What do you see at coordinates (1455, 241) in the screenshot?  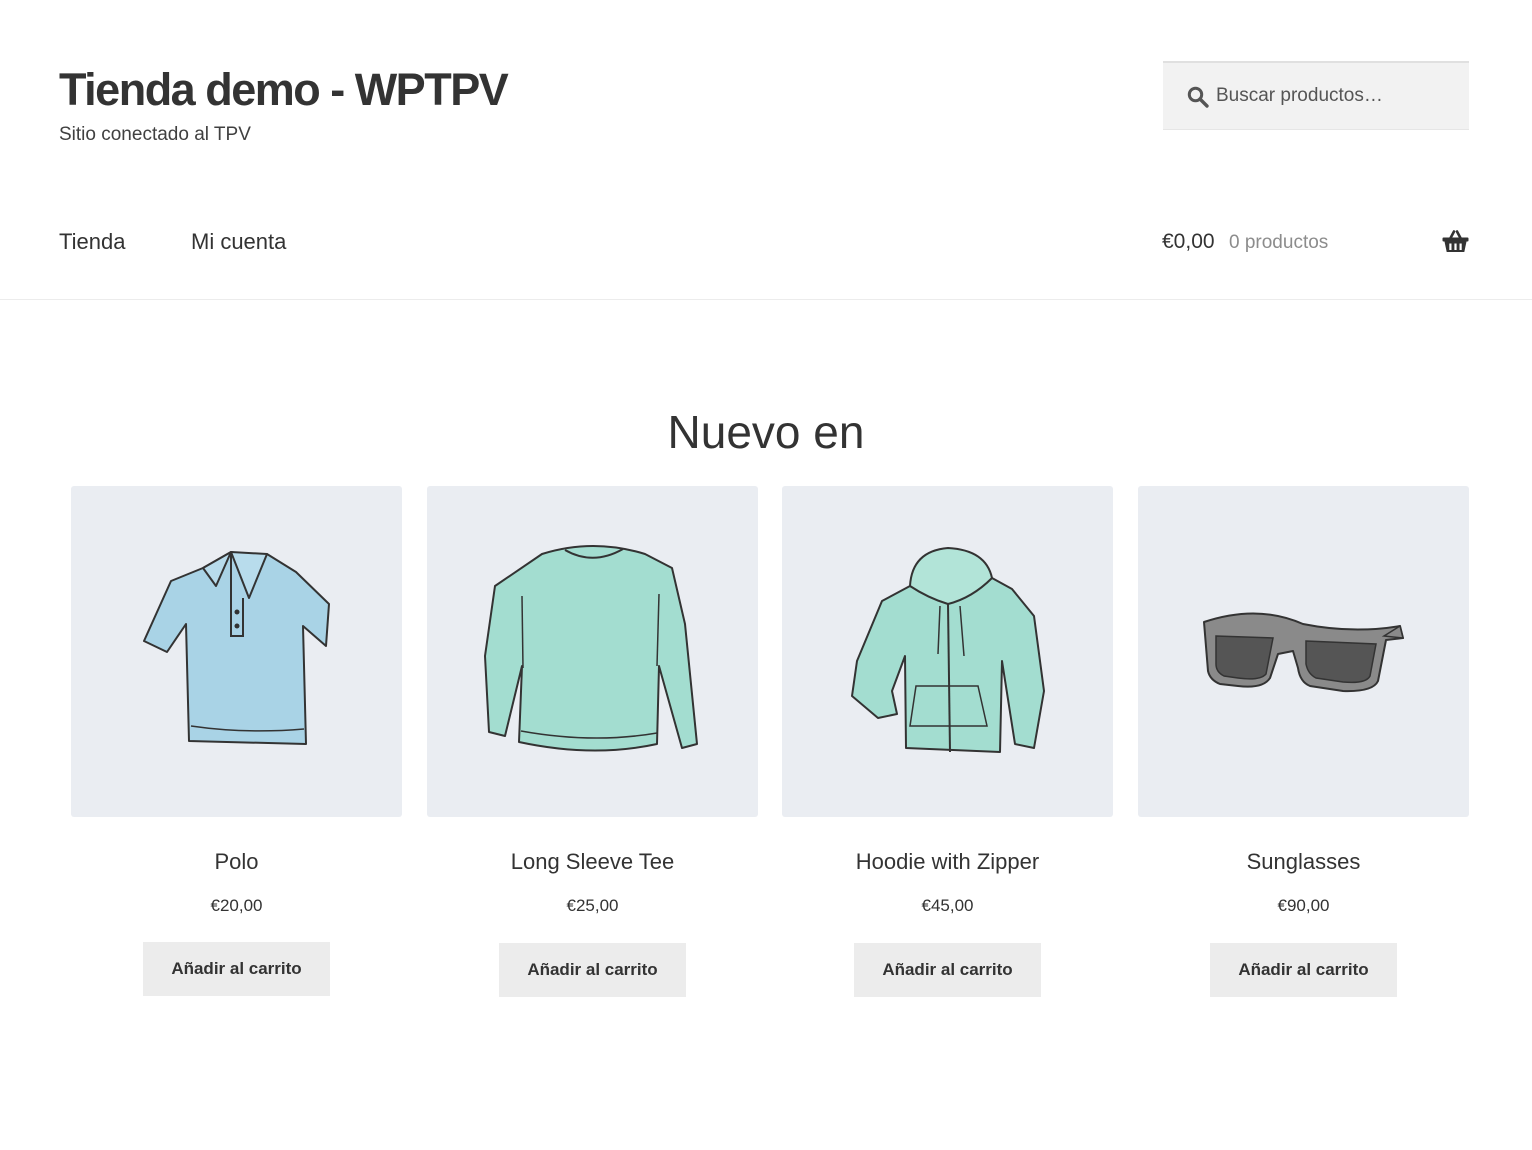 I see `basket-icon` at bounding box center [1455, 241].